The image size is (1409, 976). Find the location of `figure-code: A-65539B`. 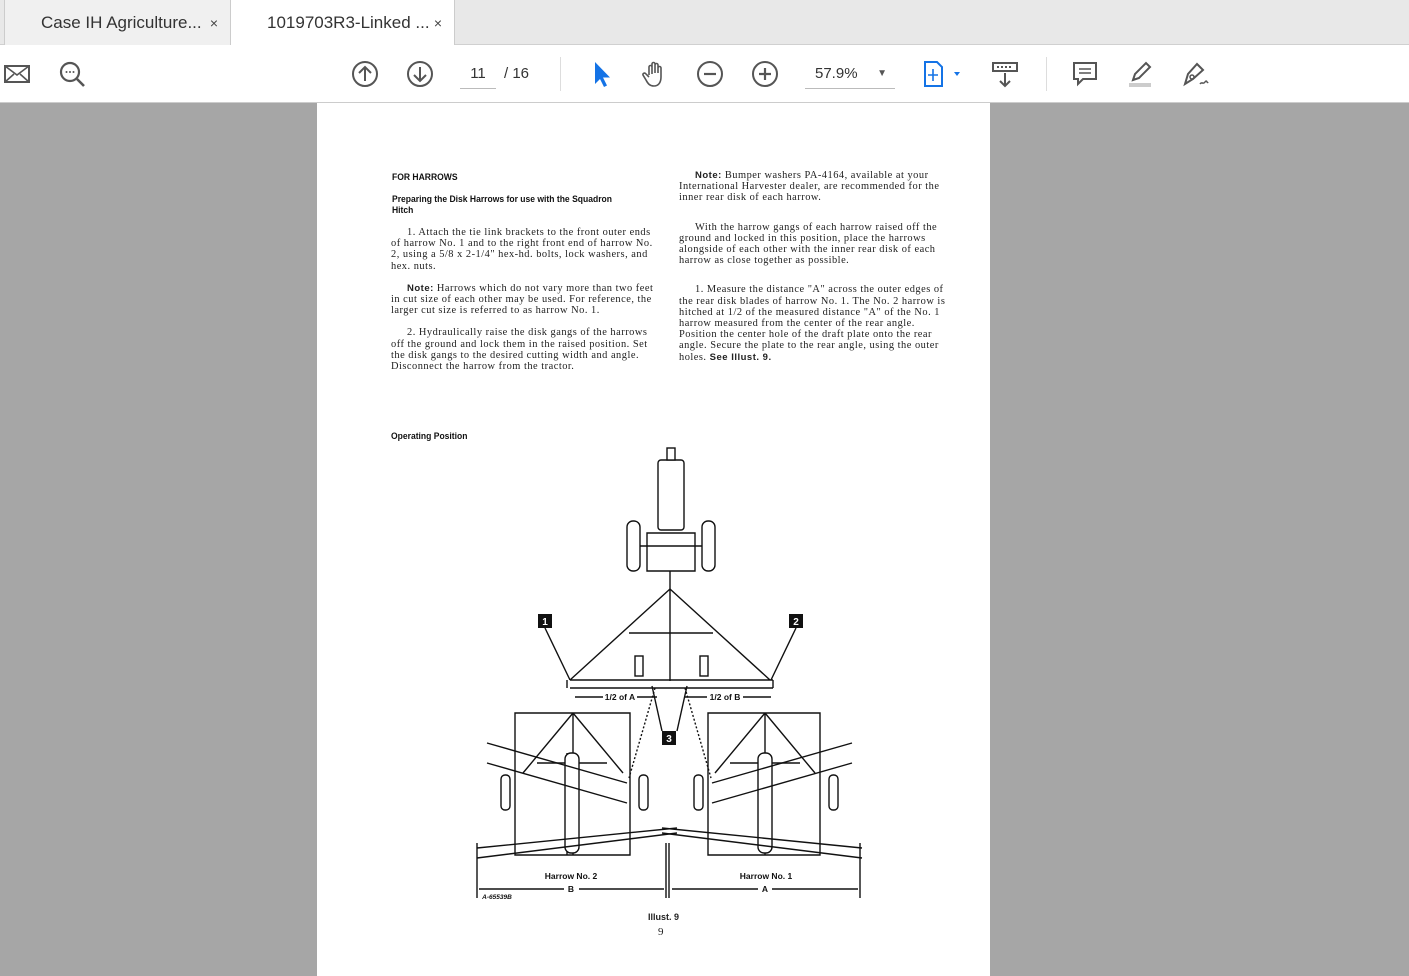

figure-code: A-65539B is located at coordinates (496, 897).